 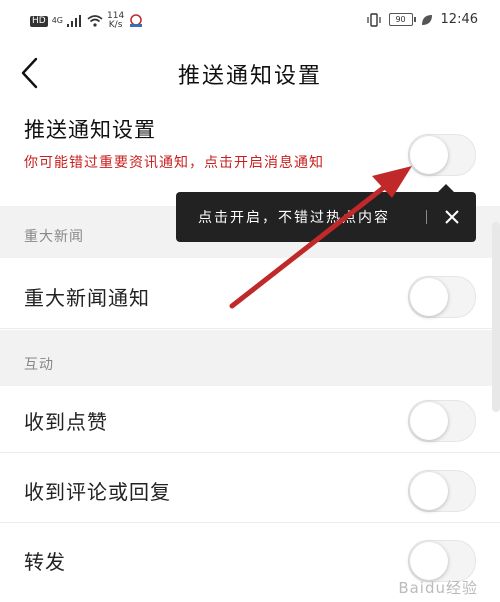 I want to click on section-header-interaction: 互动, so click(x=250, y=358).